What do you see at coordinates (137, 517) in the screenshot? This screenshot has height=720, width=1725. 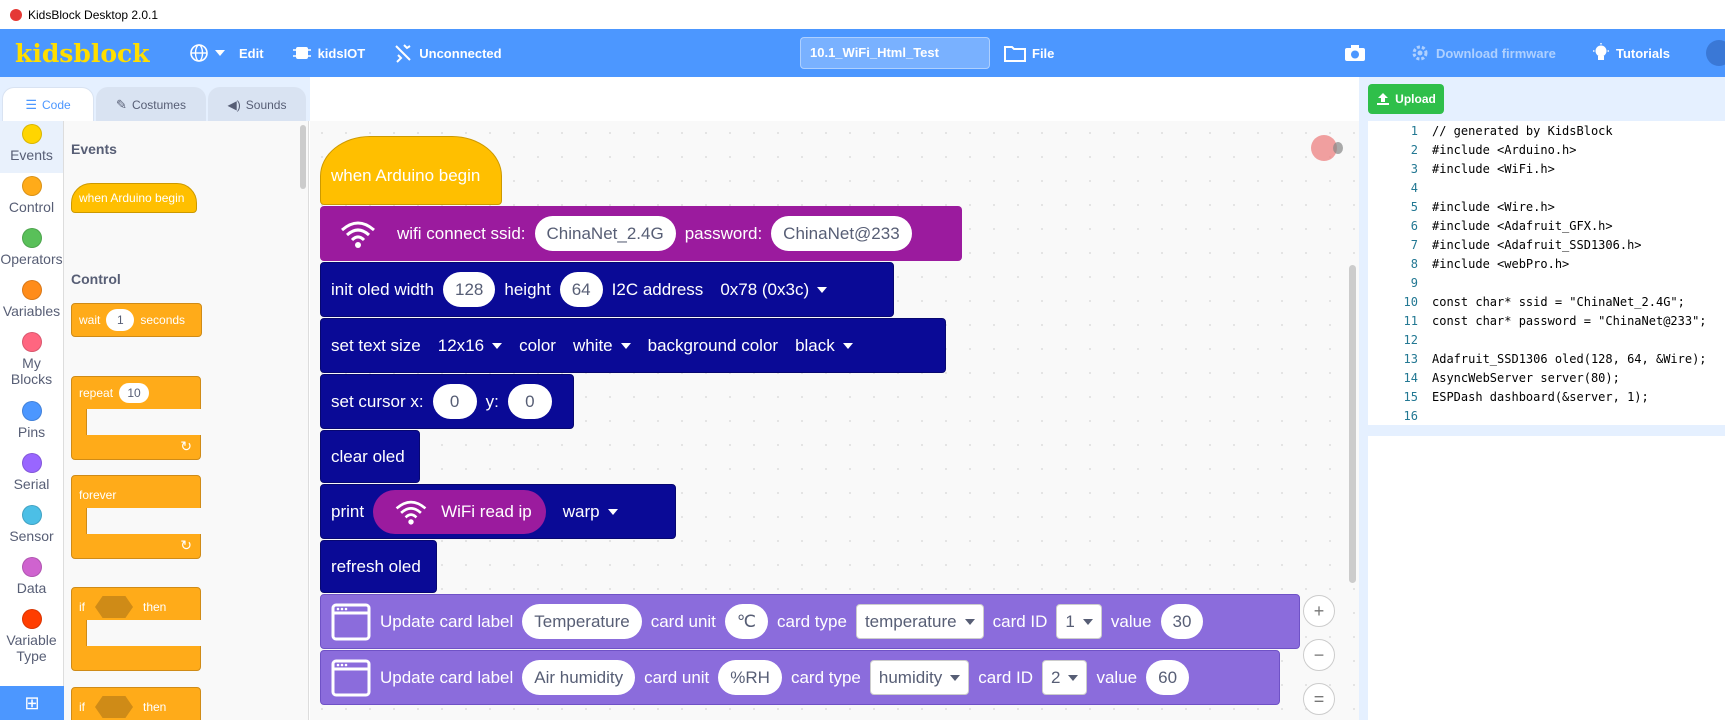 I see `palette-forever-block: forever ↻` at bounding box center [137, 517].